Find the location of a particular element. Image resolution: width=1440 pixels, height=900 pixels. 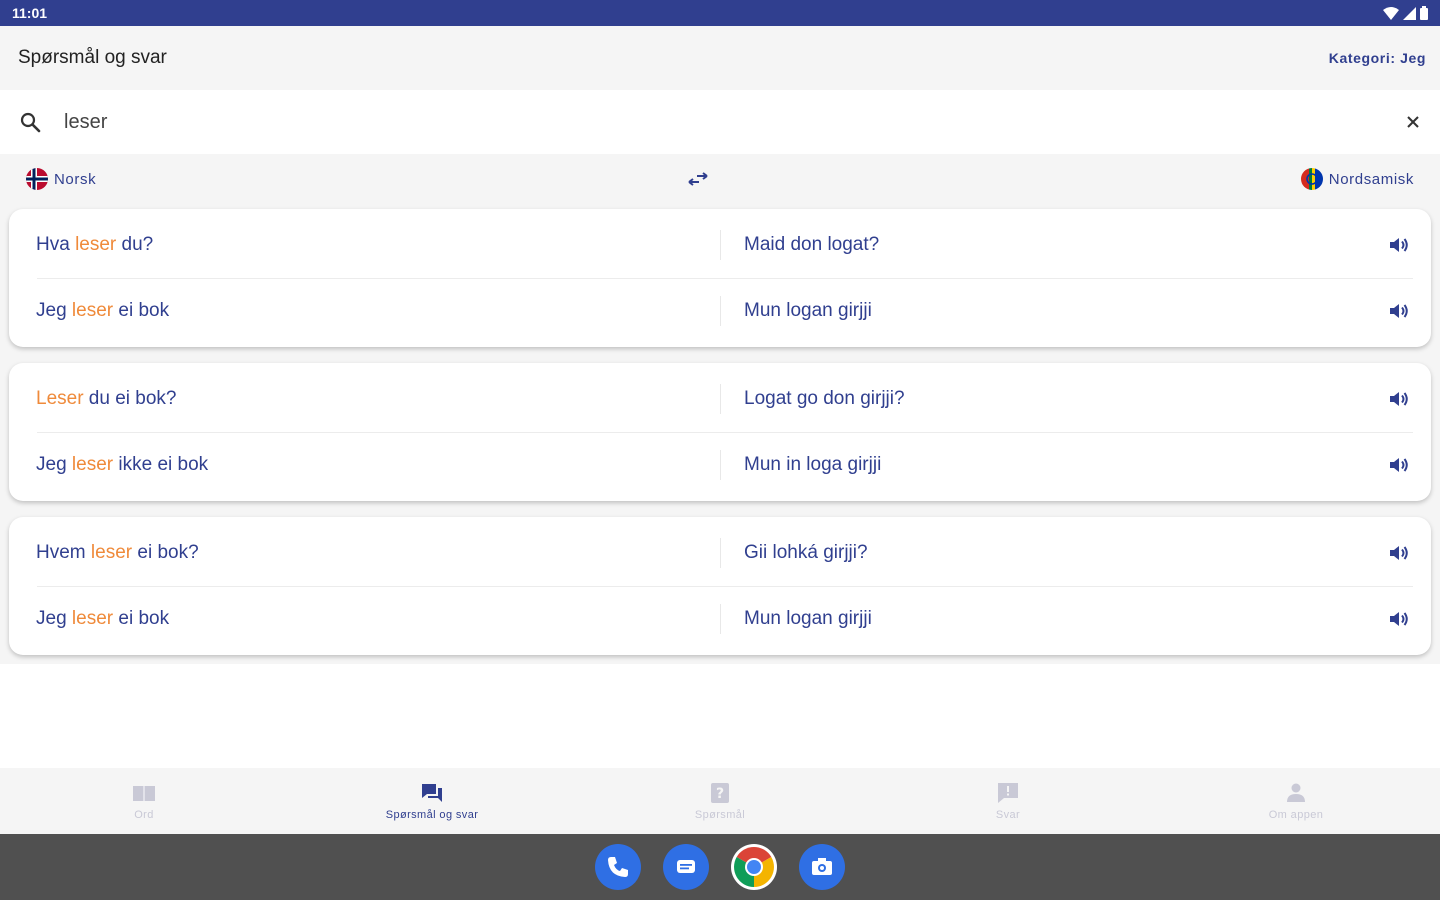

nav-label: Spørsmål is located at coordinates (720, 815).